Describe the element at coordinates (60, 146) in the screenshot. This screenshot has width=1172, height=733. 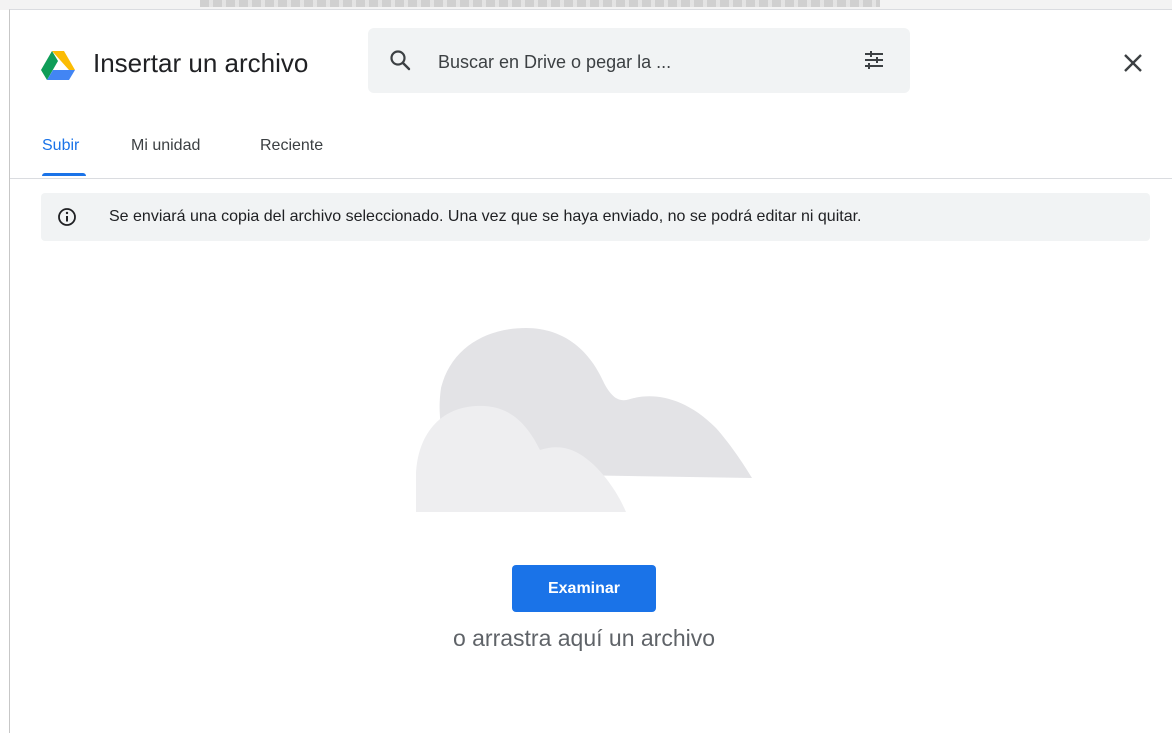
I see `tab-subir: Subir` at that location.